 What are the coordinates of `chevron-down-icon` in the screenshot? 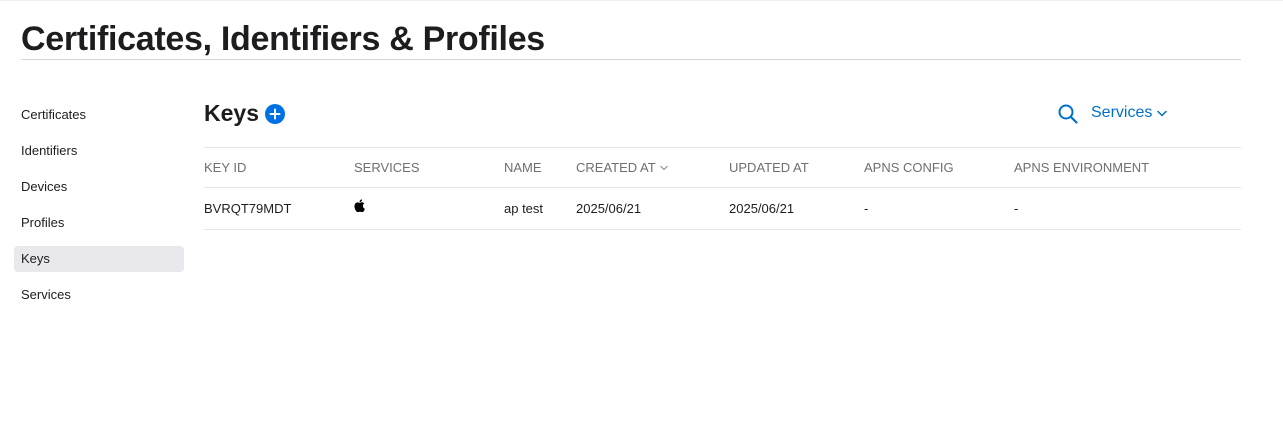 It's located at (1162, 113).